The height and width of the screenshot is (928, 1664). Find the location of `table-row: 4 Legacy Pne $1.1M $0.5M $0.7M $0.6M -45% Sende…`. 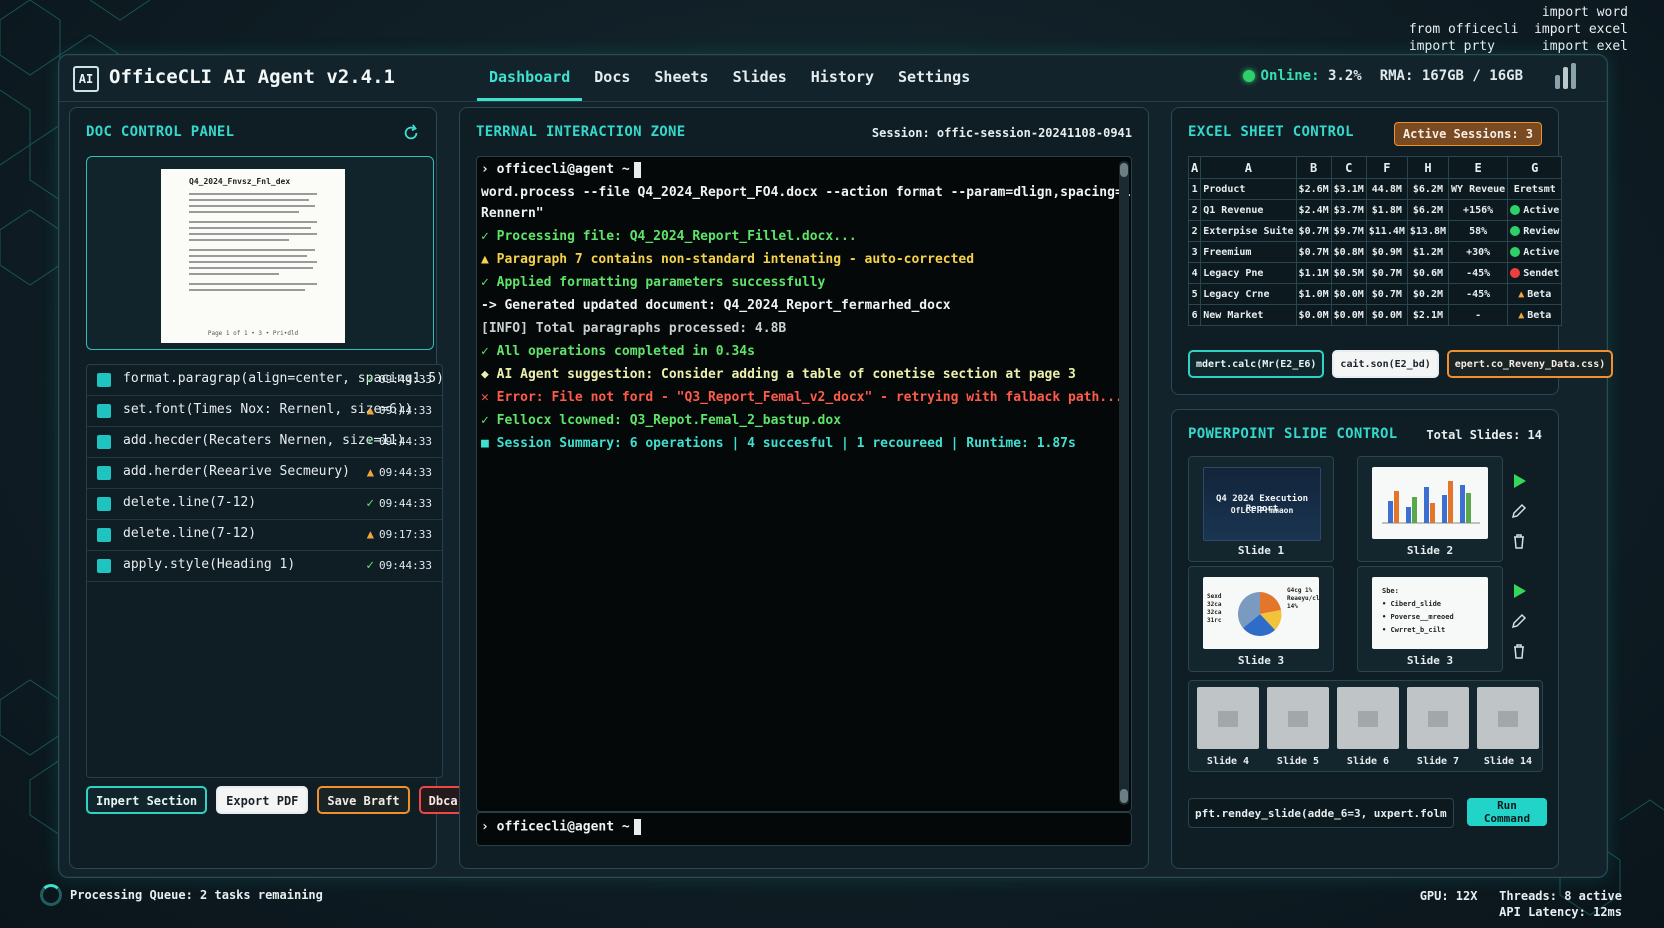

table-row: 4 Legacy Pne $1.1M $0.5M $0.7M $0.6M -45% Sende… is located at coordinates (1375, 273).